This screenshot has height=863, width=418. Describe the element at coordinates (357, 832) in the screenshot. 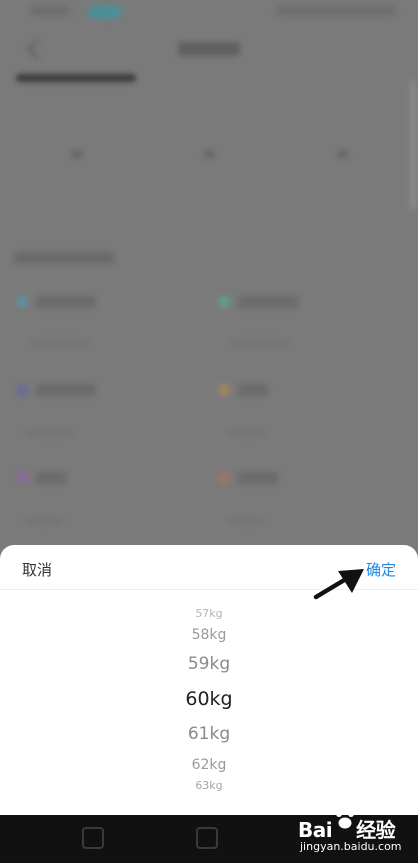

I see `baidu-jingyan-watermark: Bai 经验 jingyan.baidu.com` at that location.